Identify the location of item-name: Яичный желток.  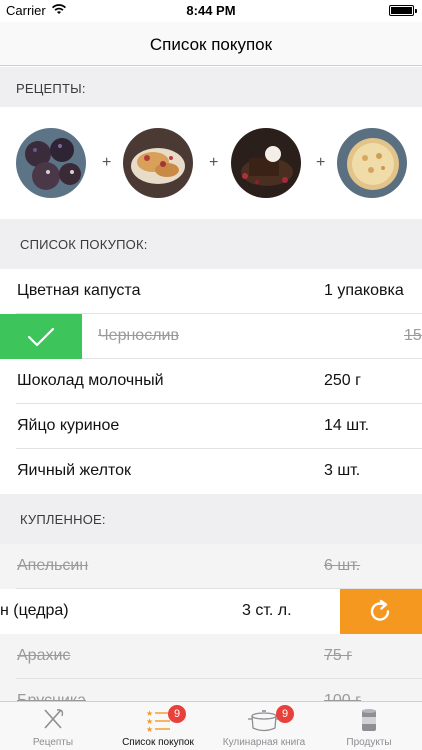
(74, 470).